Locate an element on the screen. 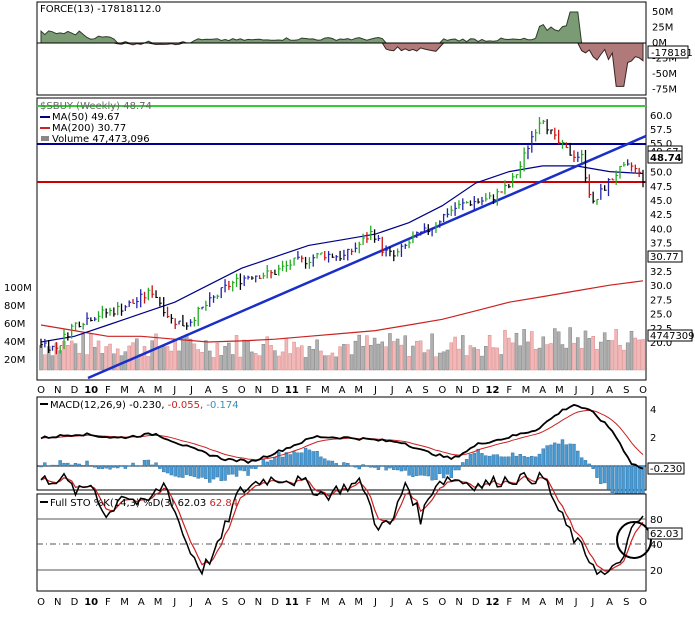  ma200-flag-text: 30.77 is located at coordinates (664, 257).